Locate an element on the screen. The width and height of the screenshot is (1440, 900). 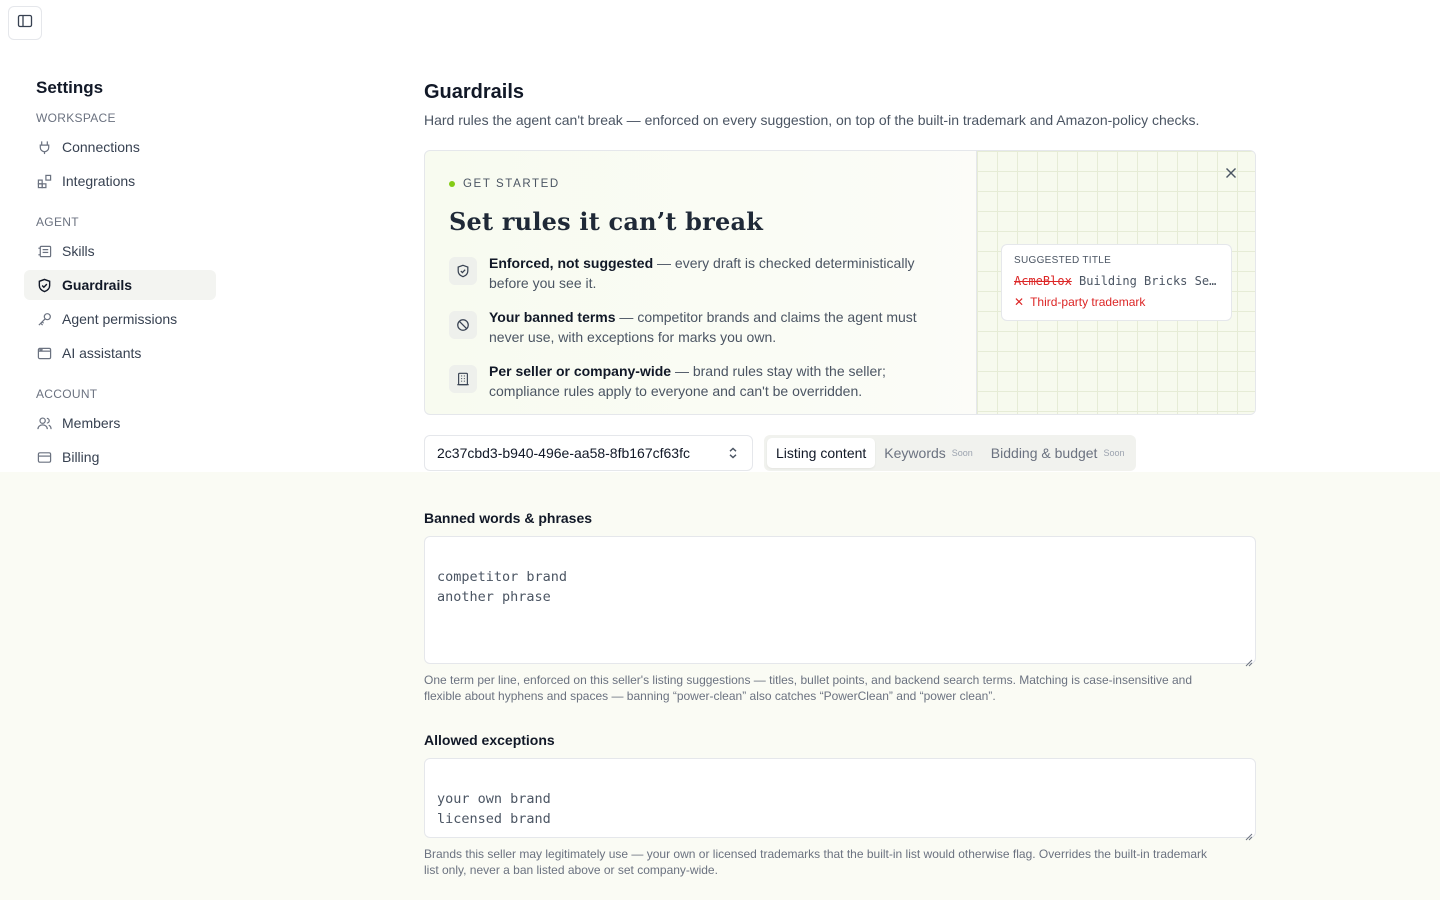
sidebar-item-label: Members is located at coordinates (91, 423).